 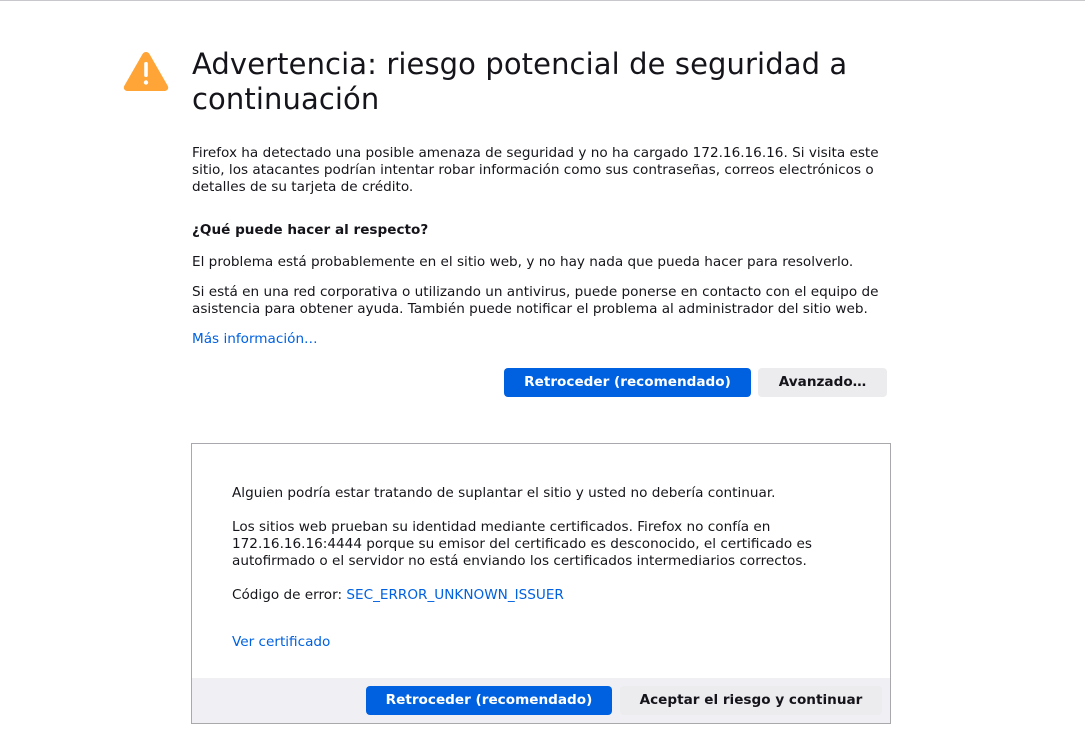 What do you see at coordinates (455, 595) in the screenshot?
I see `error-code-link: SEC_ERROR_UNKNOWN_ISSUER` at bounding box center [455, 595].